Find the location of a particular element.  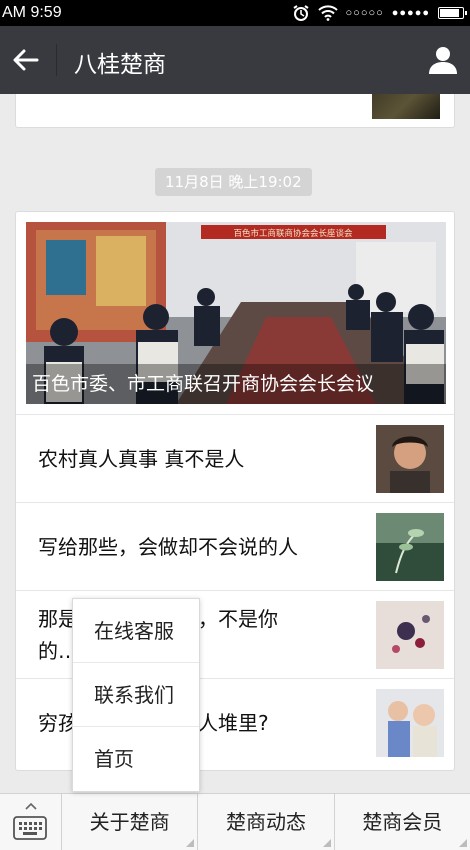

tab-news: 楚商动态 is located at coordinates (266, 822).